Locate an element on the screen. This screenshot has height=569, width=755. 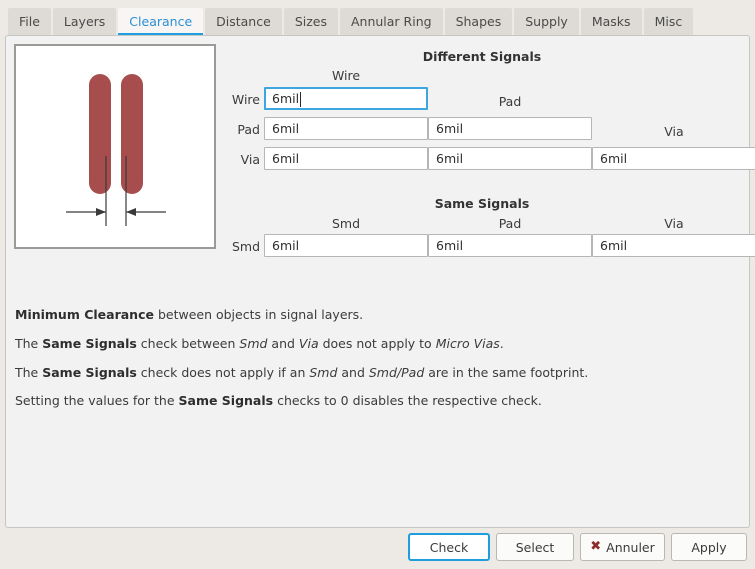
apply-button-label: Apply is located at coordinates (709, 547).